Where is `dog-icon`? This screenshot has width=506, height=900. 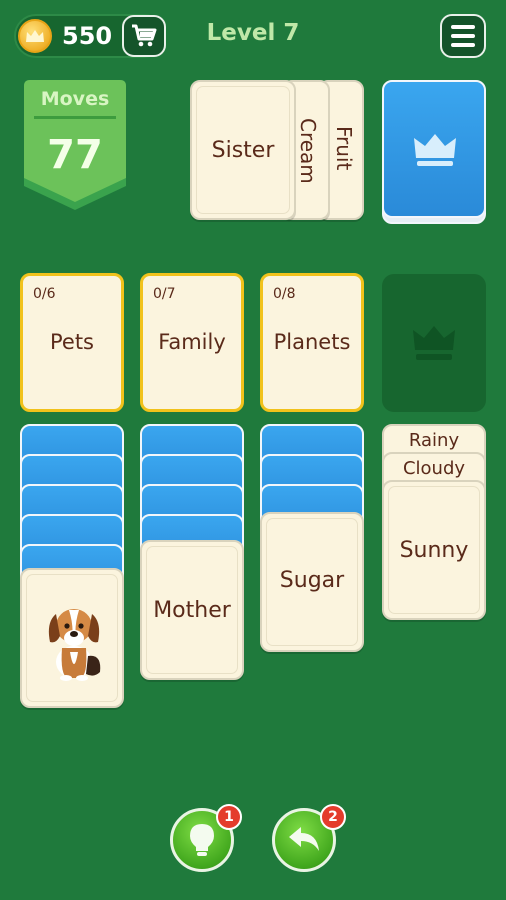
dog-icon is located at coordinates (74, 645).